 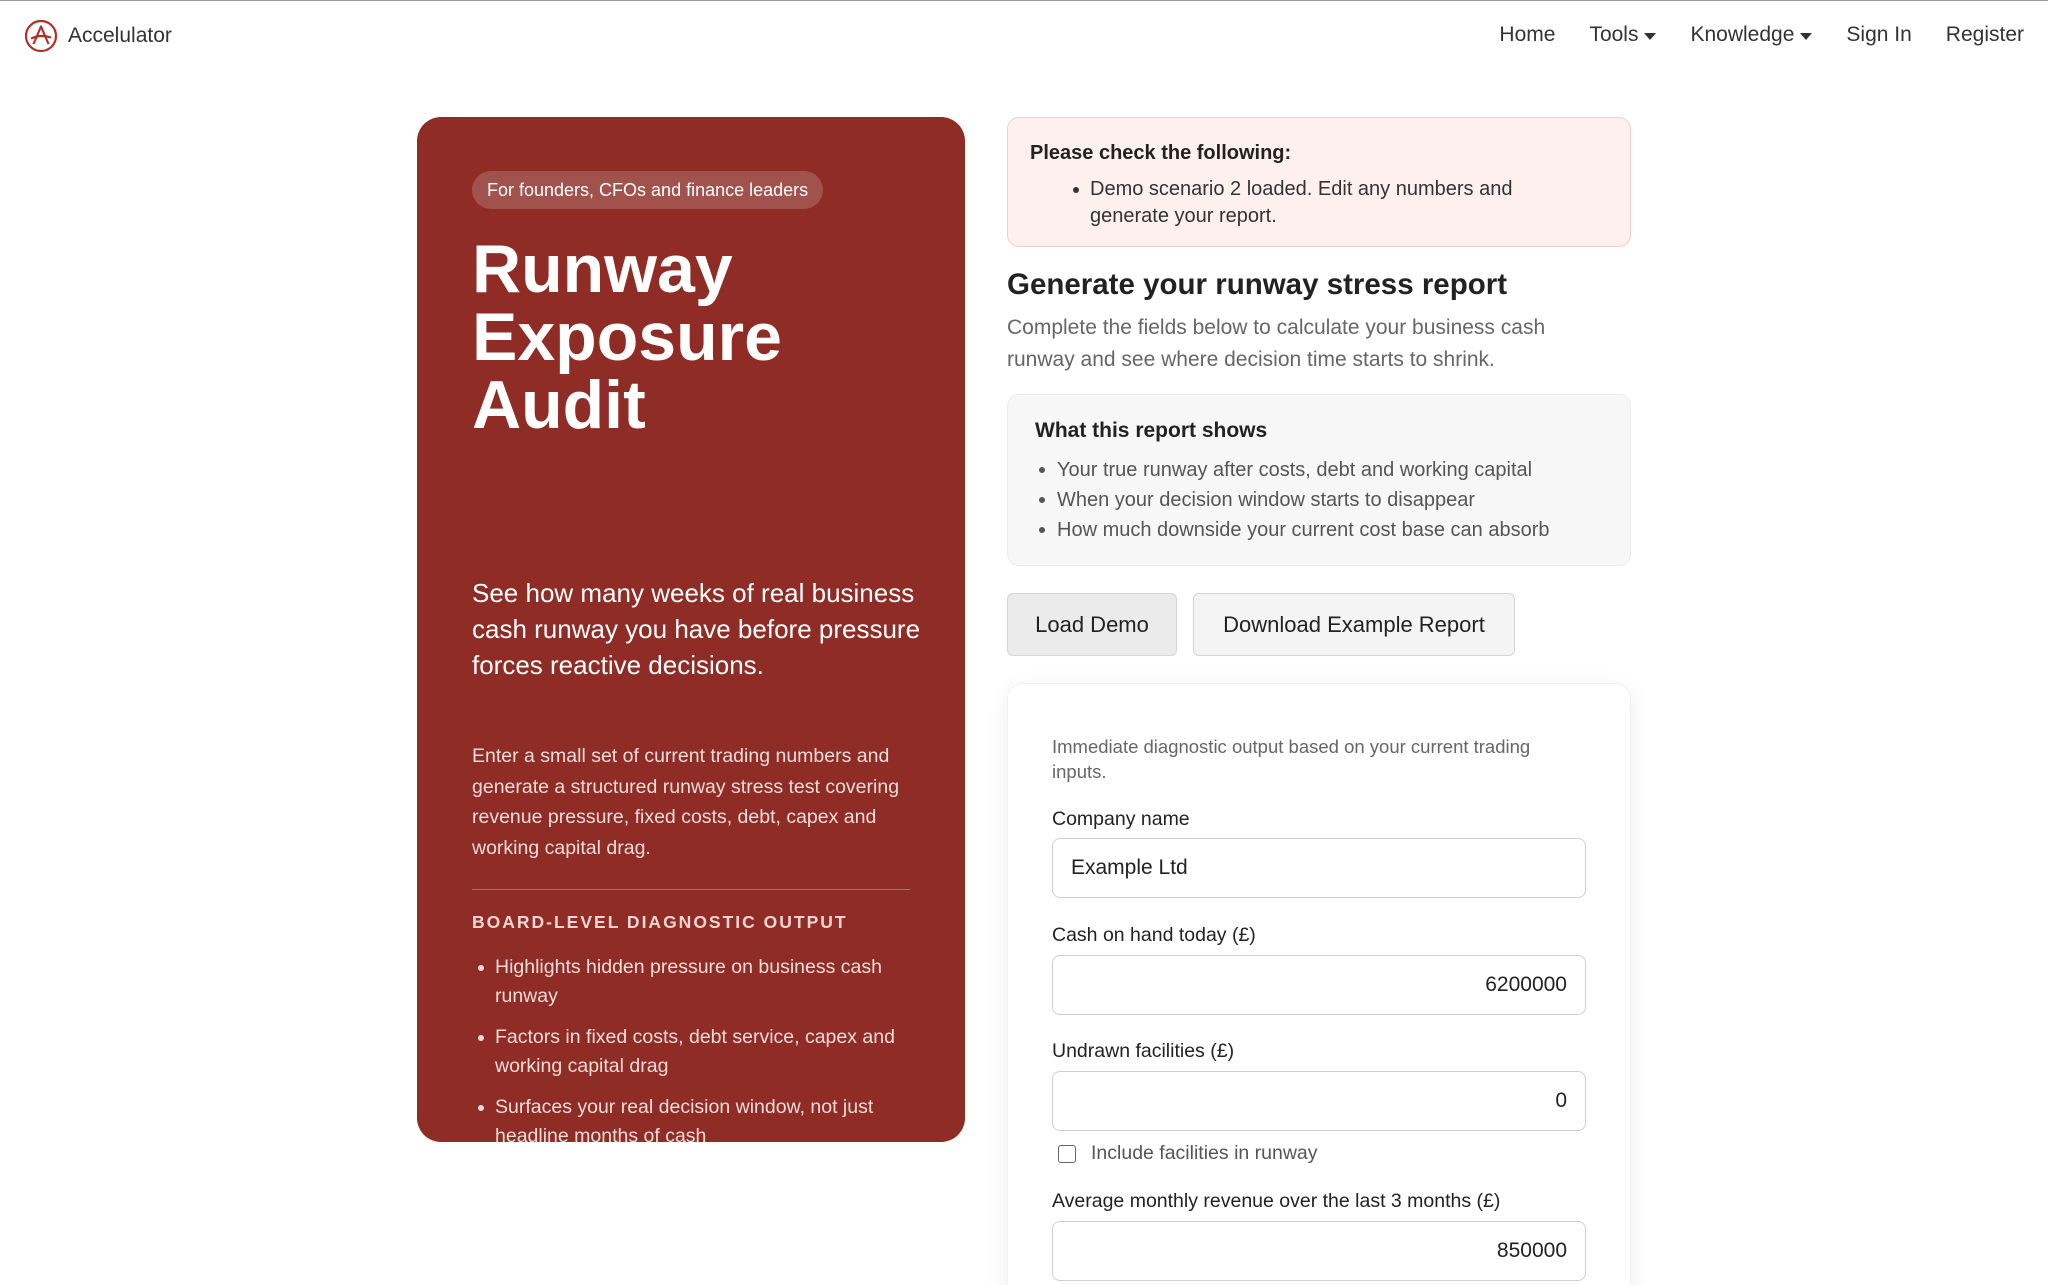 I want to click on accelulator-logo-icon, so click(x=41, y=36).